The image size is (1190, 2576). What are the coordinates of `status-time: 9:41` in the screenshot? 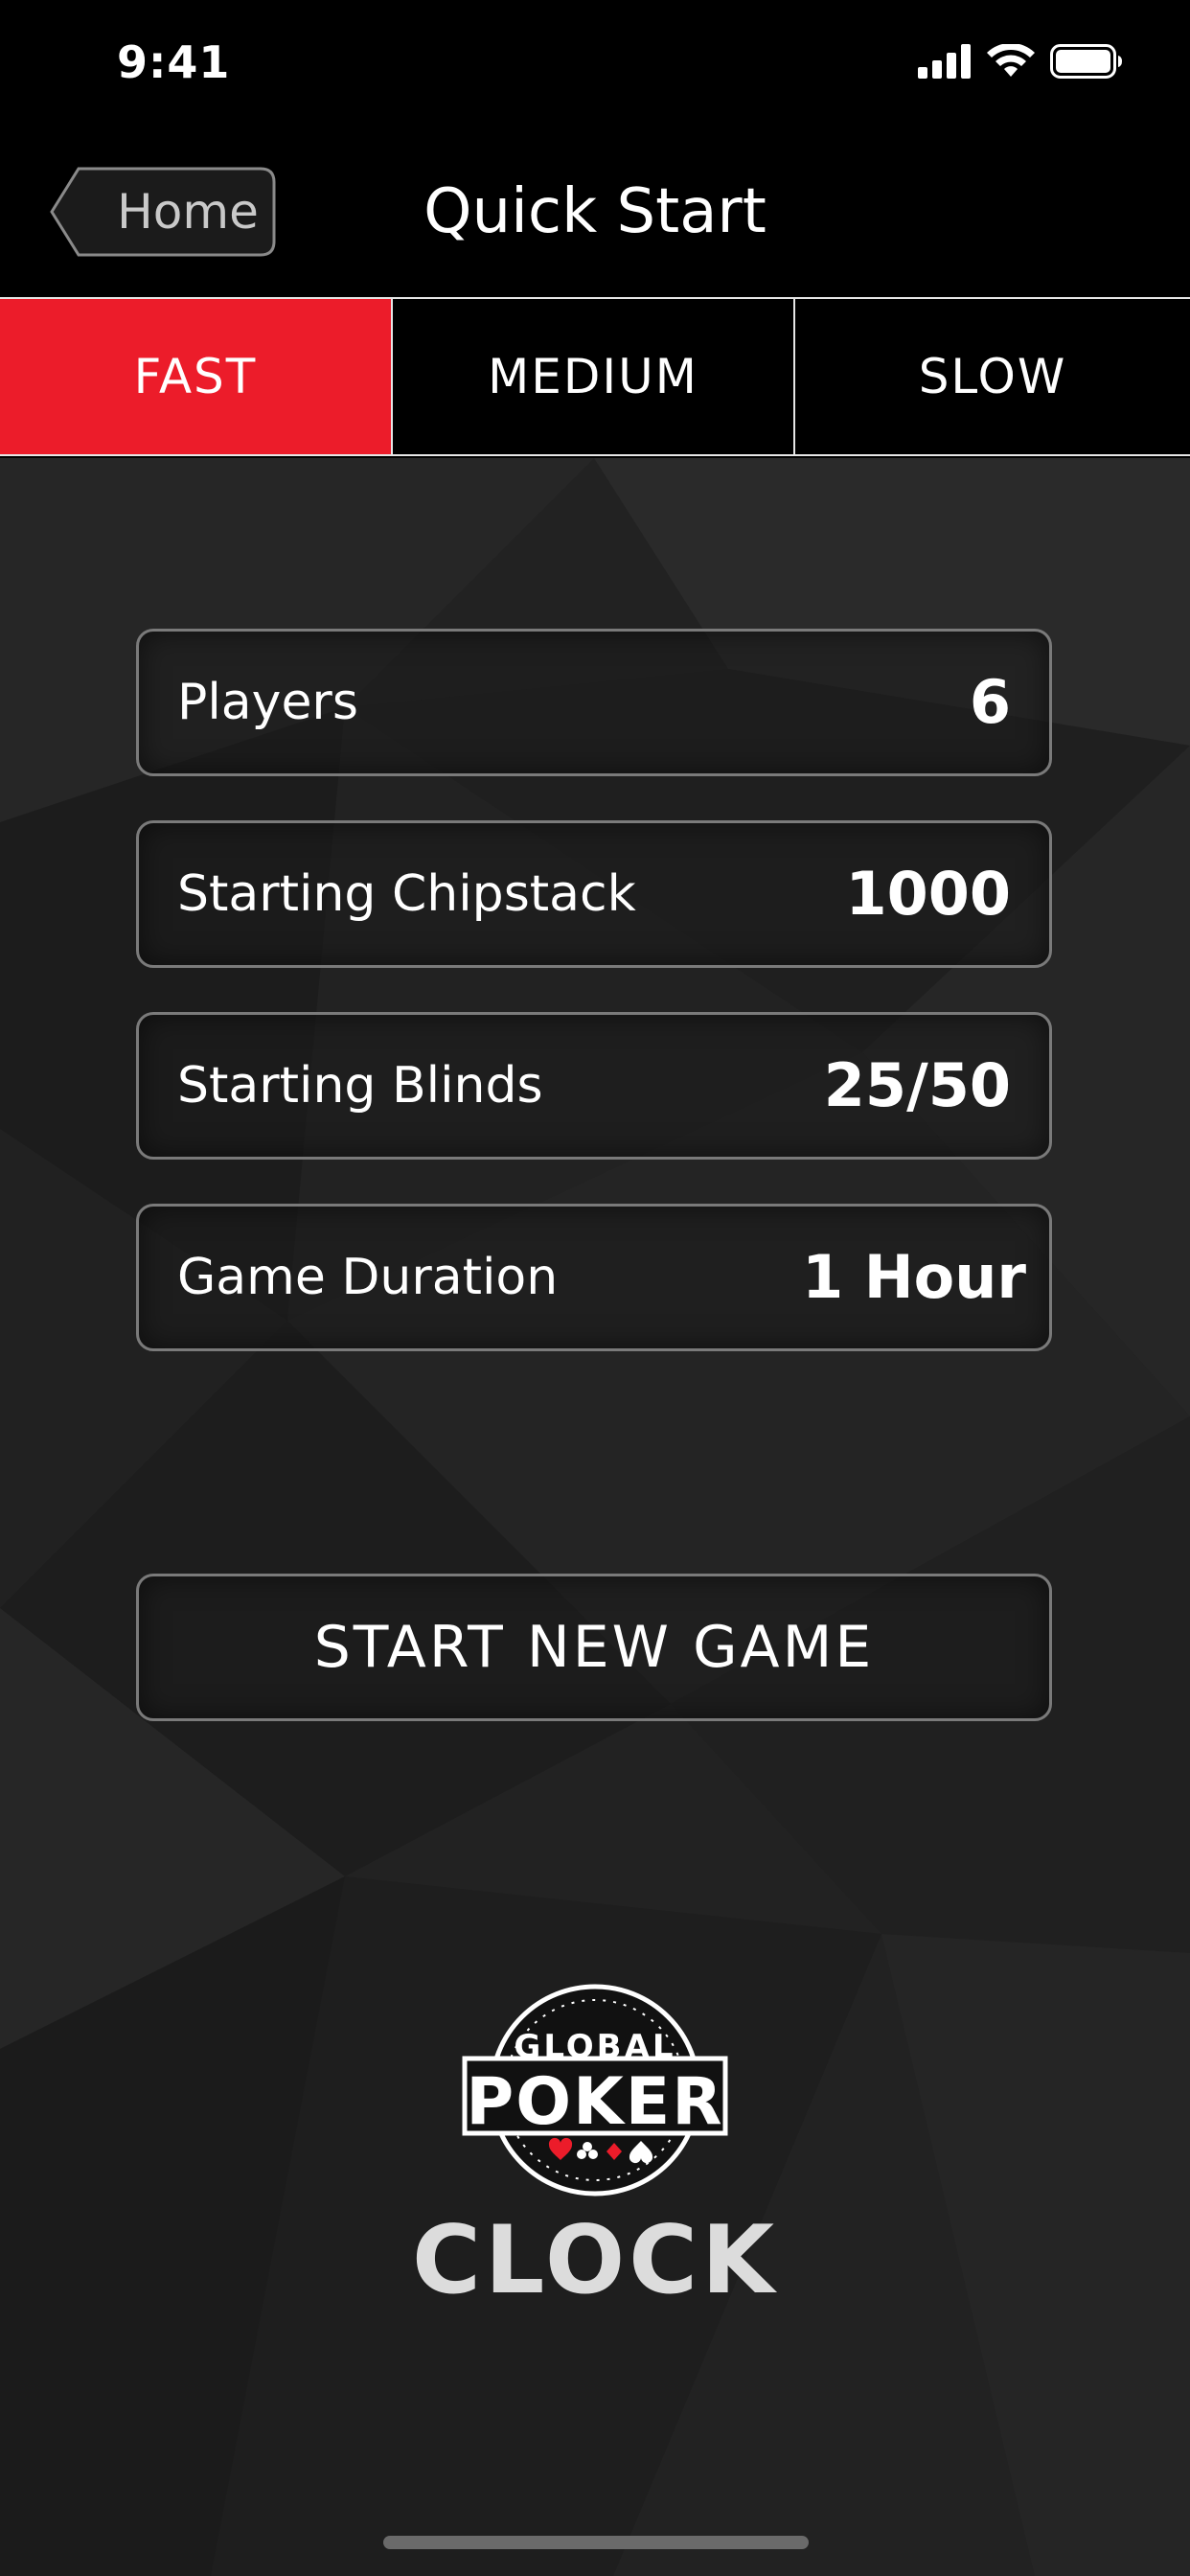 It's located at (174, 62).